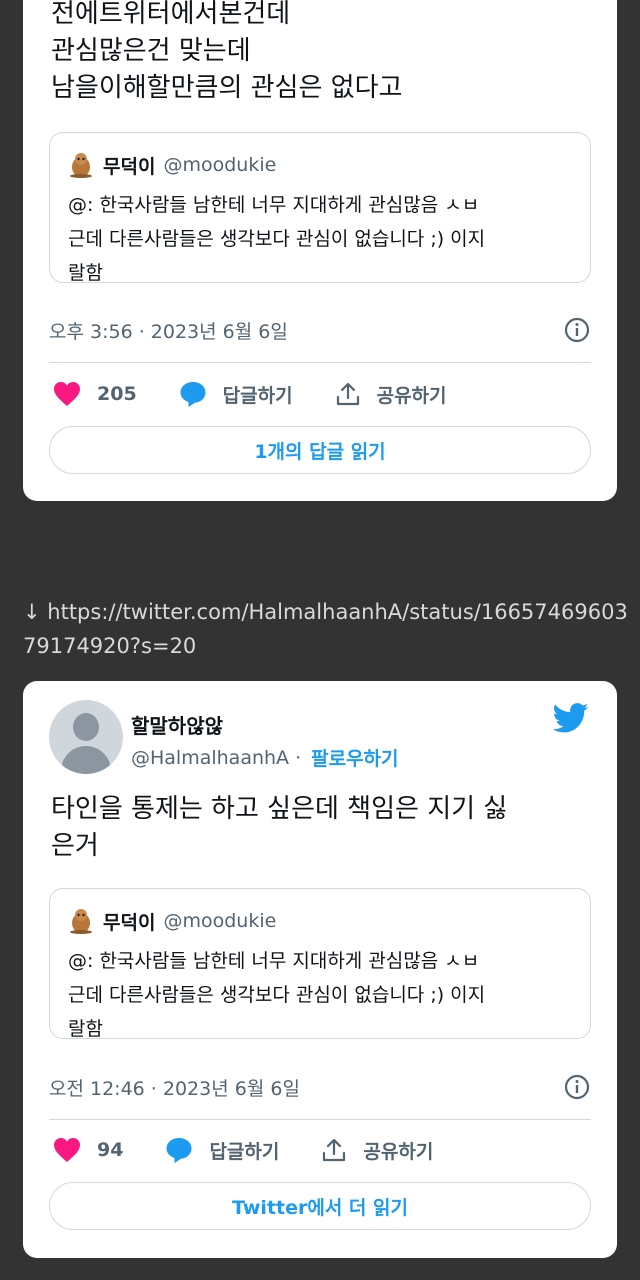 The width and height of the screenshot is (640, 1280). Describe the element at coordinates (168, 330) in the screenshot. I see `timestamp: 오후 3:56 · 2023년 6월 6일` at that location.